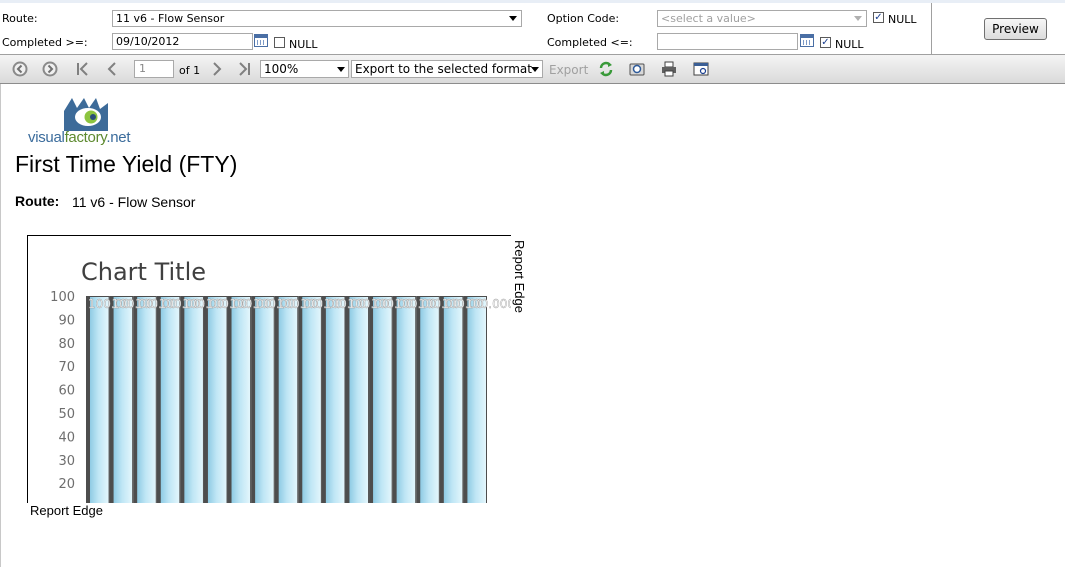 The image size is (1065, 567). I want to click on completed-from-input: 09/10/2012, so click(182, 41).